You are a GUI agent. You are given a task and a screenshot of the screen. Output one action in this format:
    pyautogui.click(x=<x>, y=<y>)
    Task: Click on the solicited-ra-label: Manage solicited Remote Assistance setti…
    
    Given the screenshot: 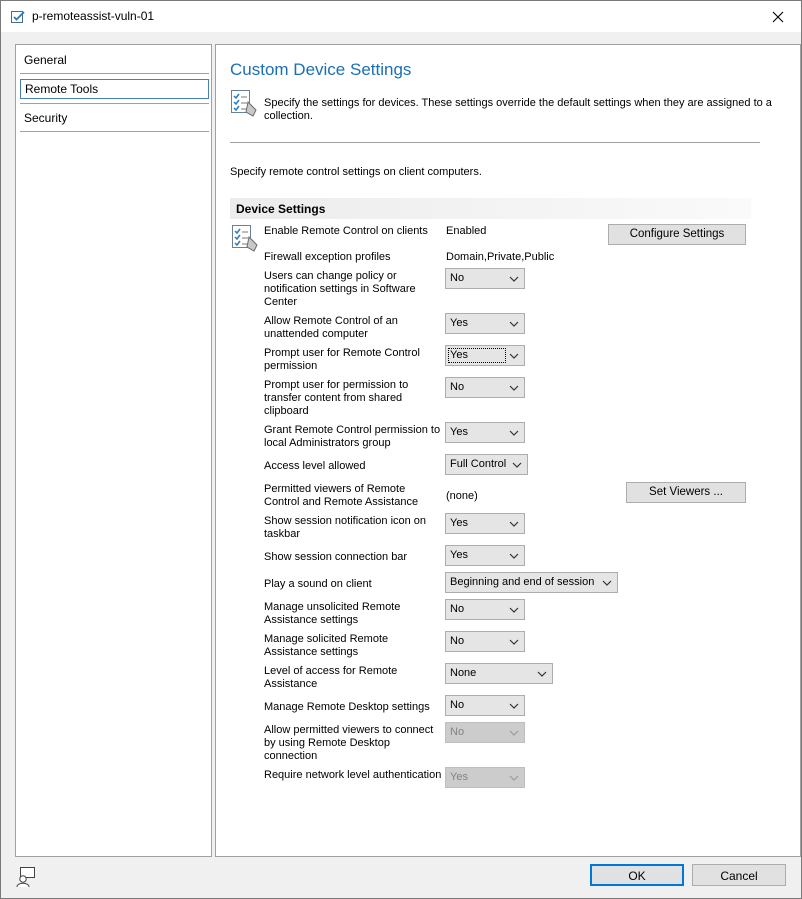 What is the action you would take?
    pyautogui.click(x=326, y=645)
    